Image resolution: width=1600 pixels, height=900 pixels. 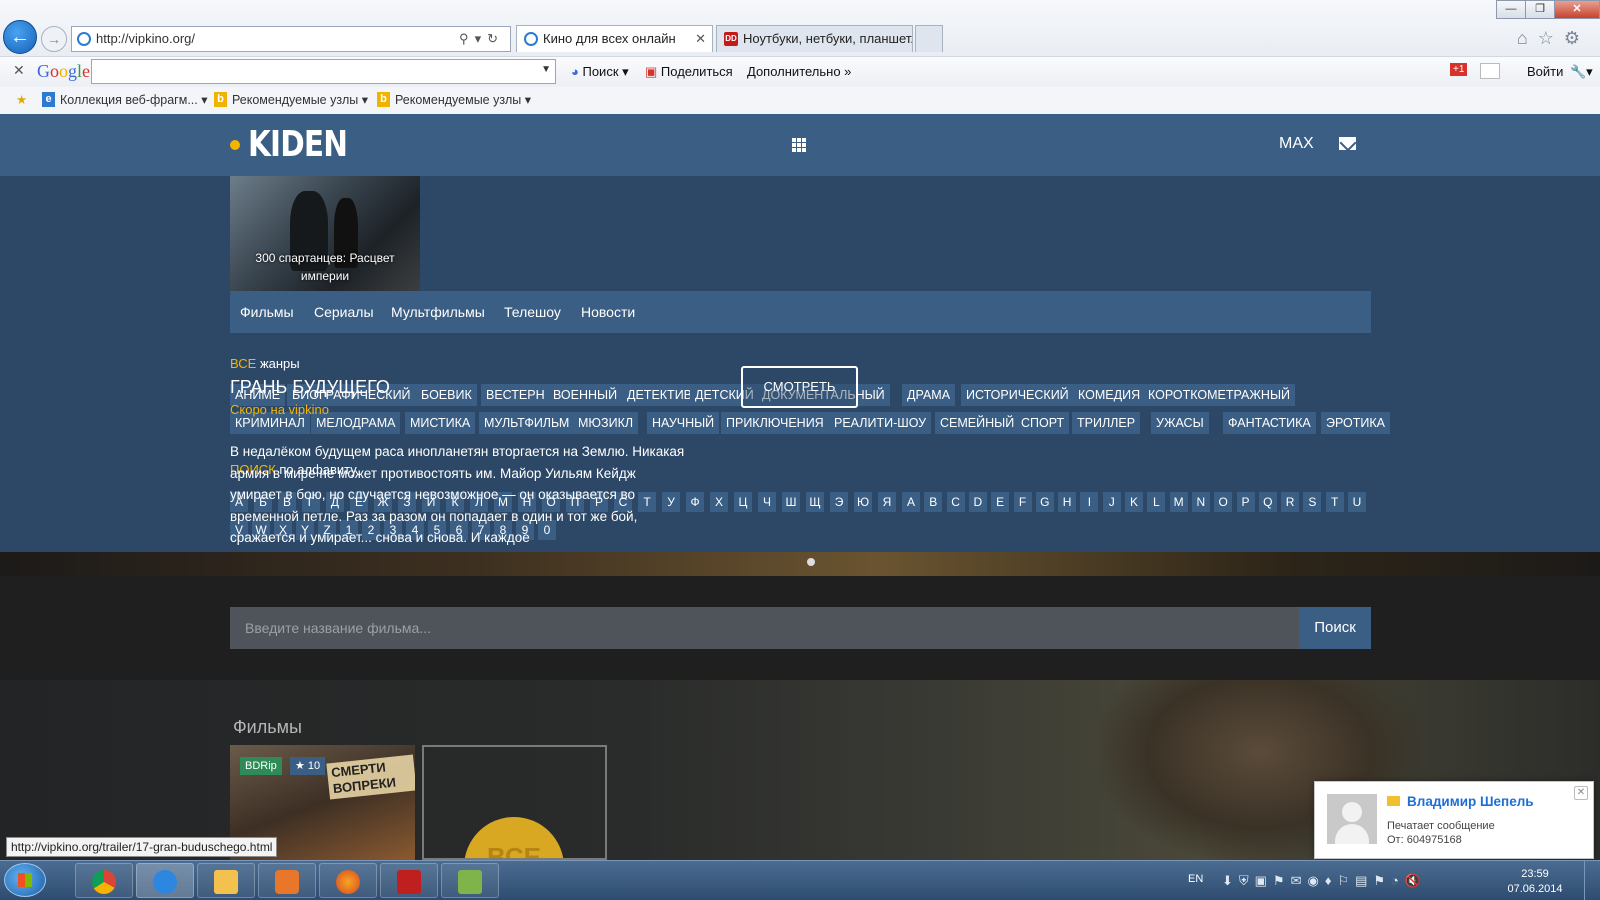 I want to click on genre-chip: БОЕВИК, so click(x=446, y=395).